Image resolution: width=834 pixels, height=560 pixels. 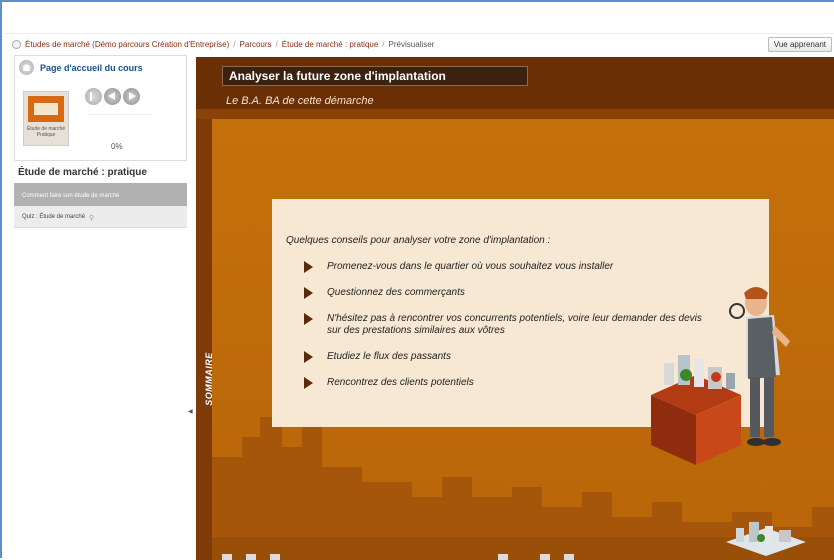 I want to click on breadcrumb-parcours: Parcours, so click(x=256, y=44).